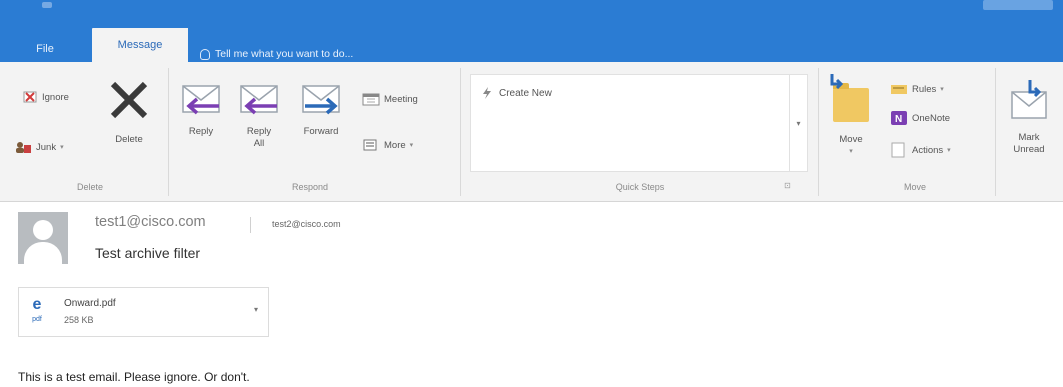 This screenshot has height=387, width=1063. What do you see at coordinates (1018, 5) in the screenshot?
I see `account-area` at bounding box center [1018, 5].